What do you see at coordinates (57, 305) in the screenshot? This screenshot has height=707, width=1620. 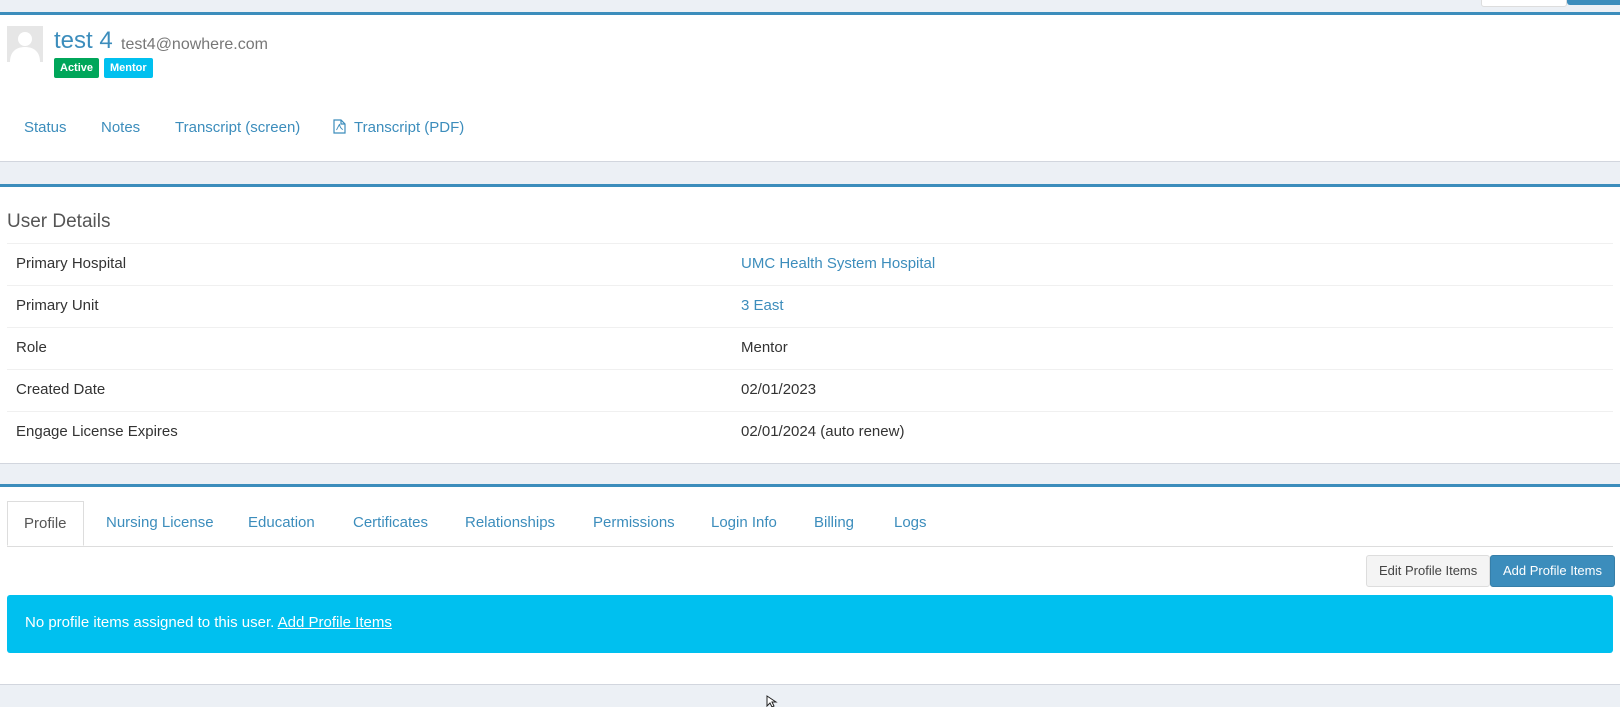 I see `row-label: Primary Unit` at bounding box center [57, 305].